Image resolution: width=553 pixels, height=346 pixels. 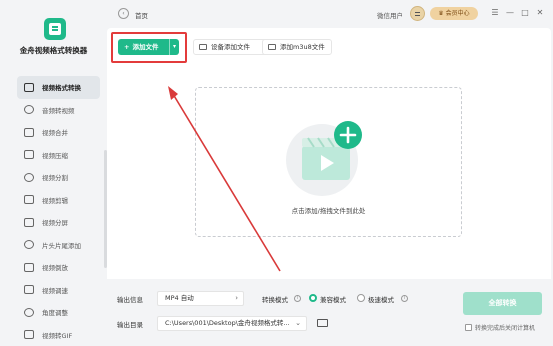 I want to click on sidebar-item-6: 视频剪辑, so click(x=58, y=200).